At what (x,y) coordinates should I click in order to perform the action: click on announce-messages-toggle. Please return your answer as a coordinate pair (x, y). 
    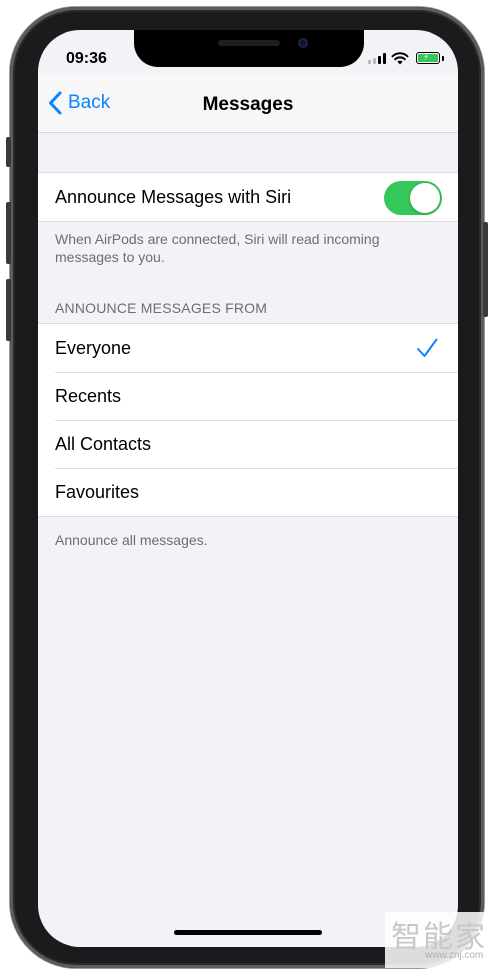
    Looking at the image, I should click on (413, 198).